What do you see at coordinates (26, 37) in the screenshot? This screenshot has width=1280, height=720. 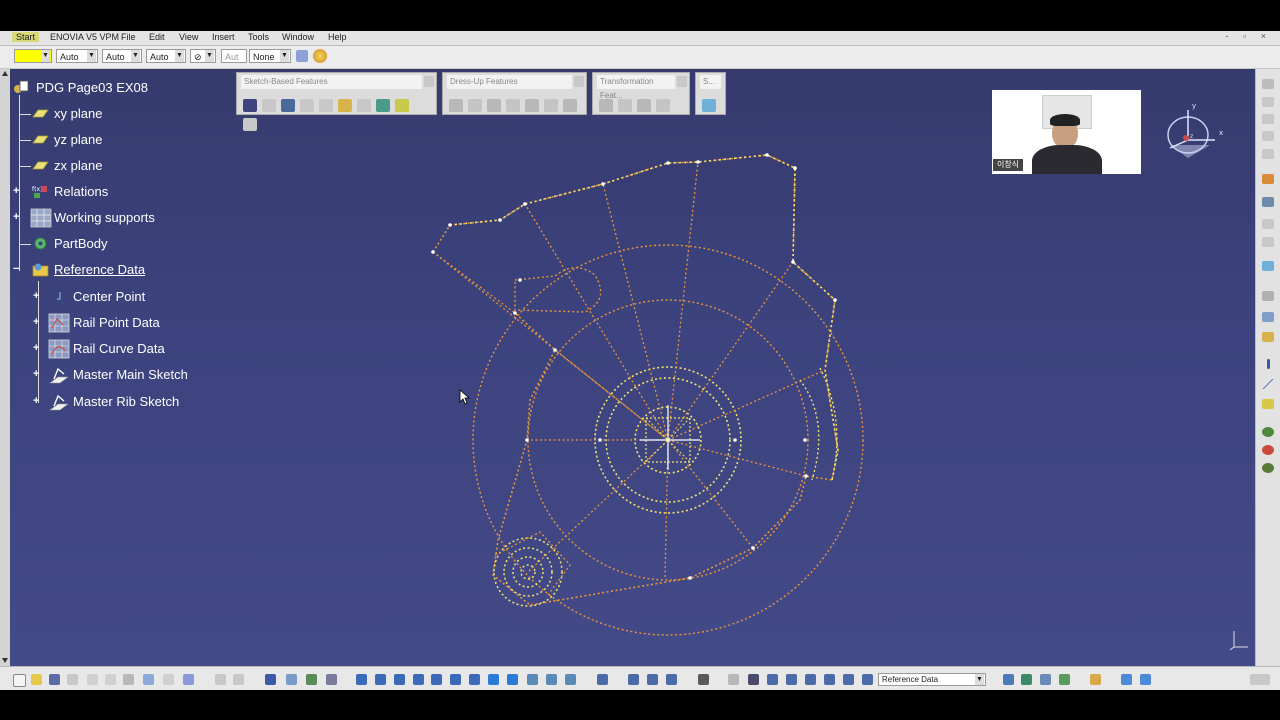 I see `menu-start: Start` at bounding box center [26, 37].